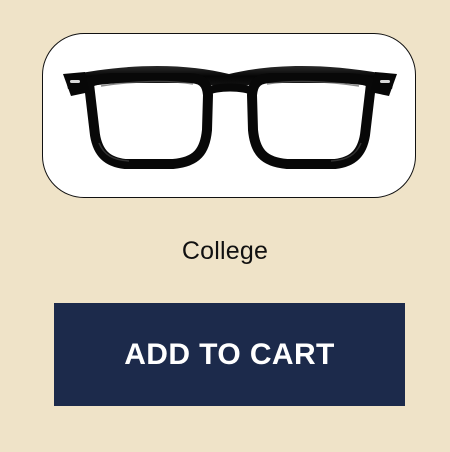 The image size is (450, 452). I want to click on product-name: College, so click(225, 251).